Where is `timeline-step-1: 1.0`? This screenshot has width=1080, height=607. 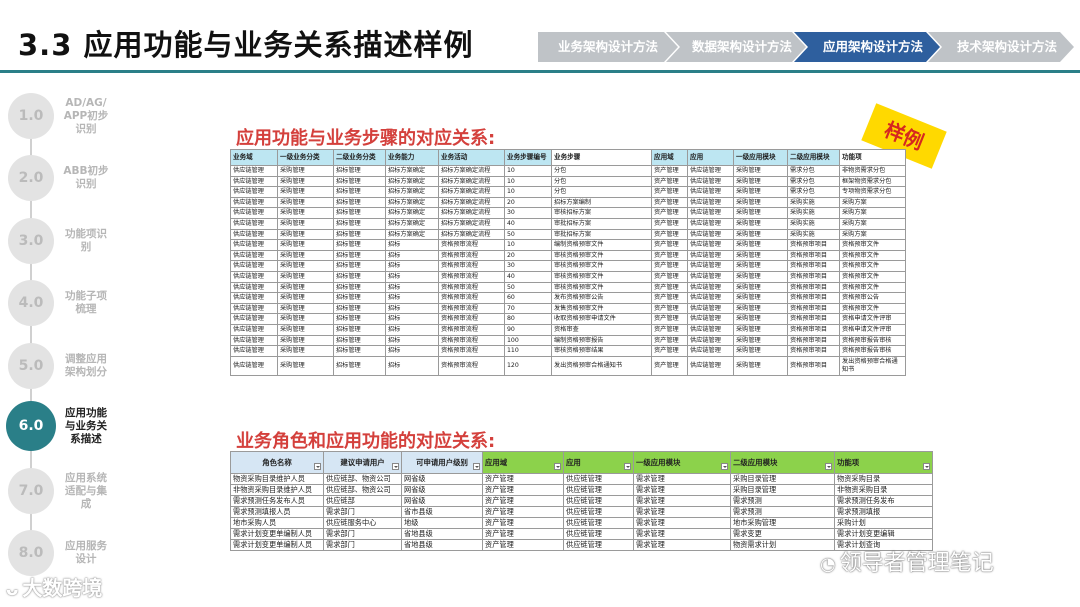
timeline-step-1: 1.0 is located at coordinates (31, 116).